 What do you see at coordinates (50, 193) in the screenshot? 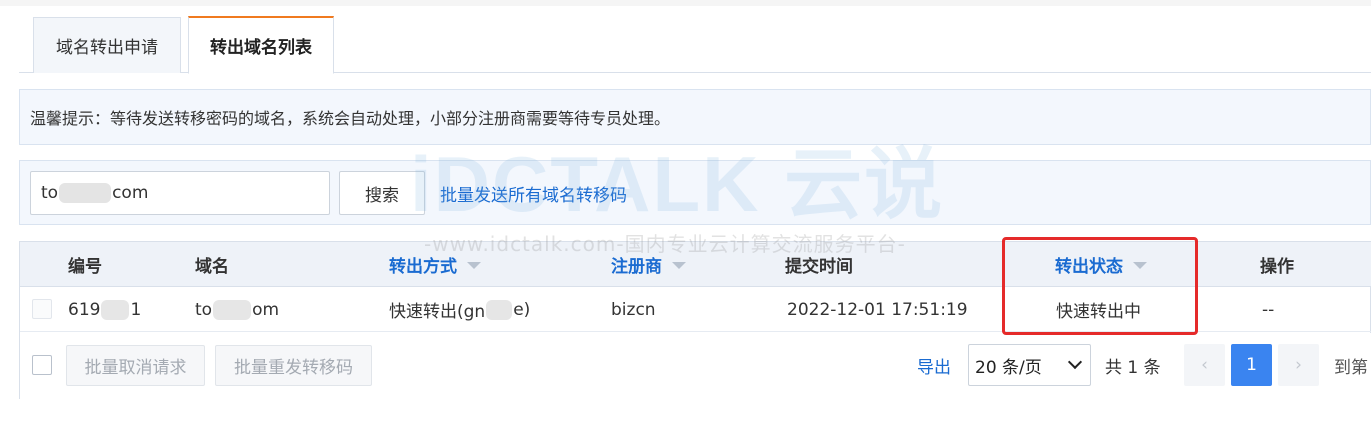
I see `search-value-prefix: to` at bounding box center [50, 193].